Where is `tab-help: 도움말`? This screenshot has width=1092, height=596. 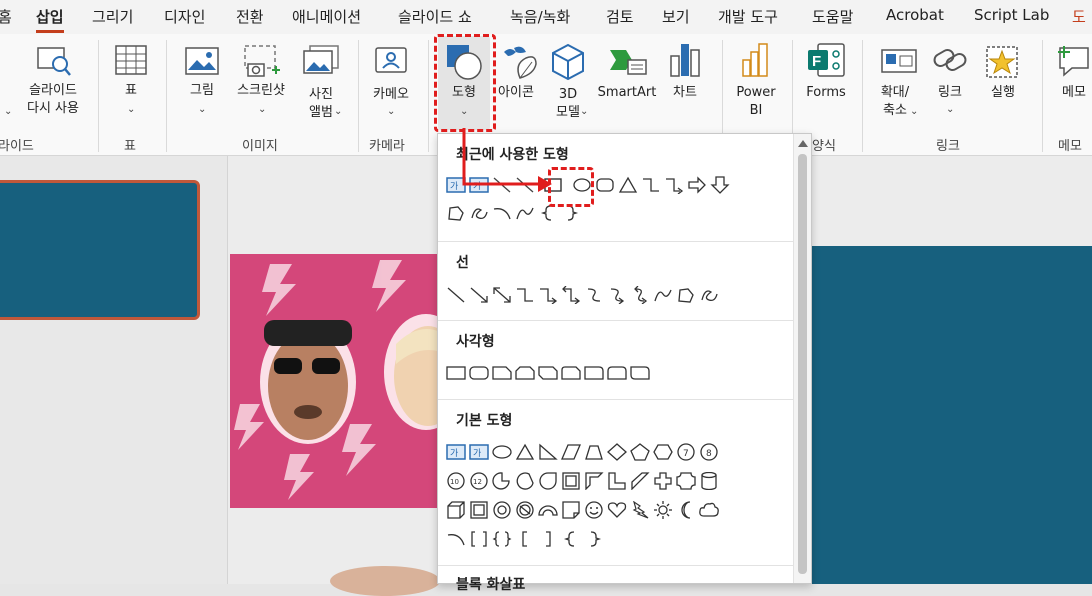 tab-help: 도움말 is located at coordinates (832, 16).